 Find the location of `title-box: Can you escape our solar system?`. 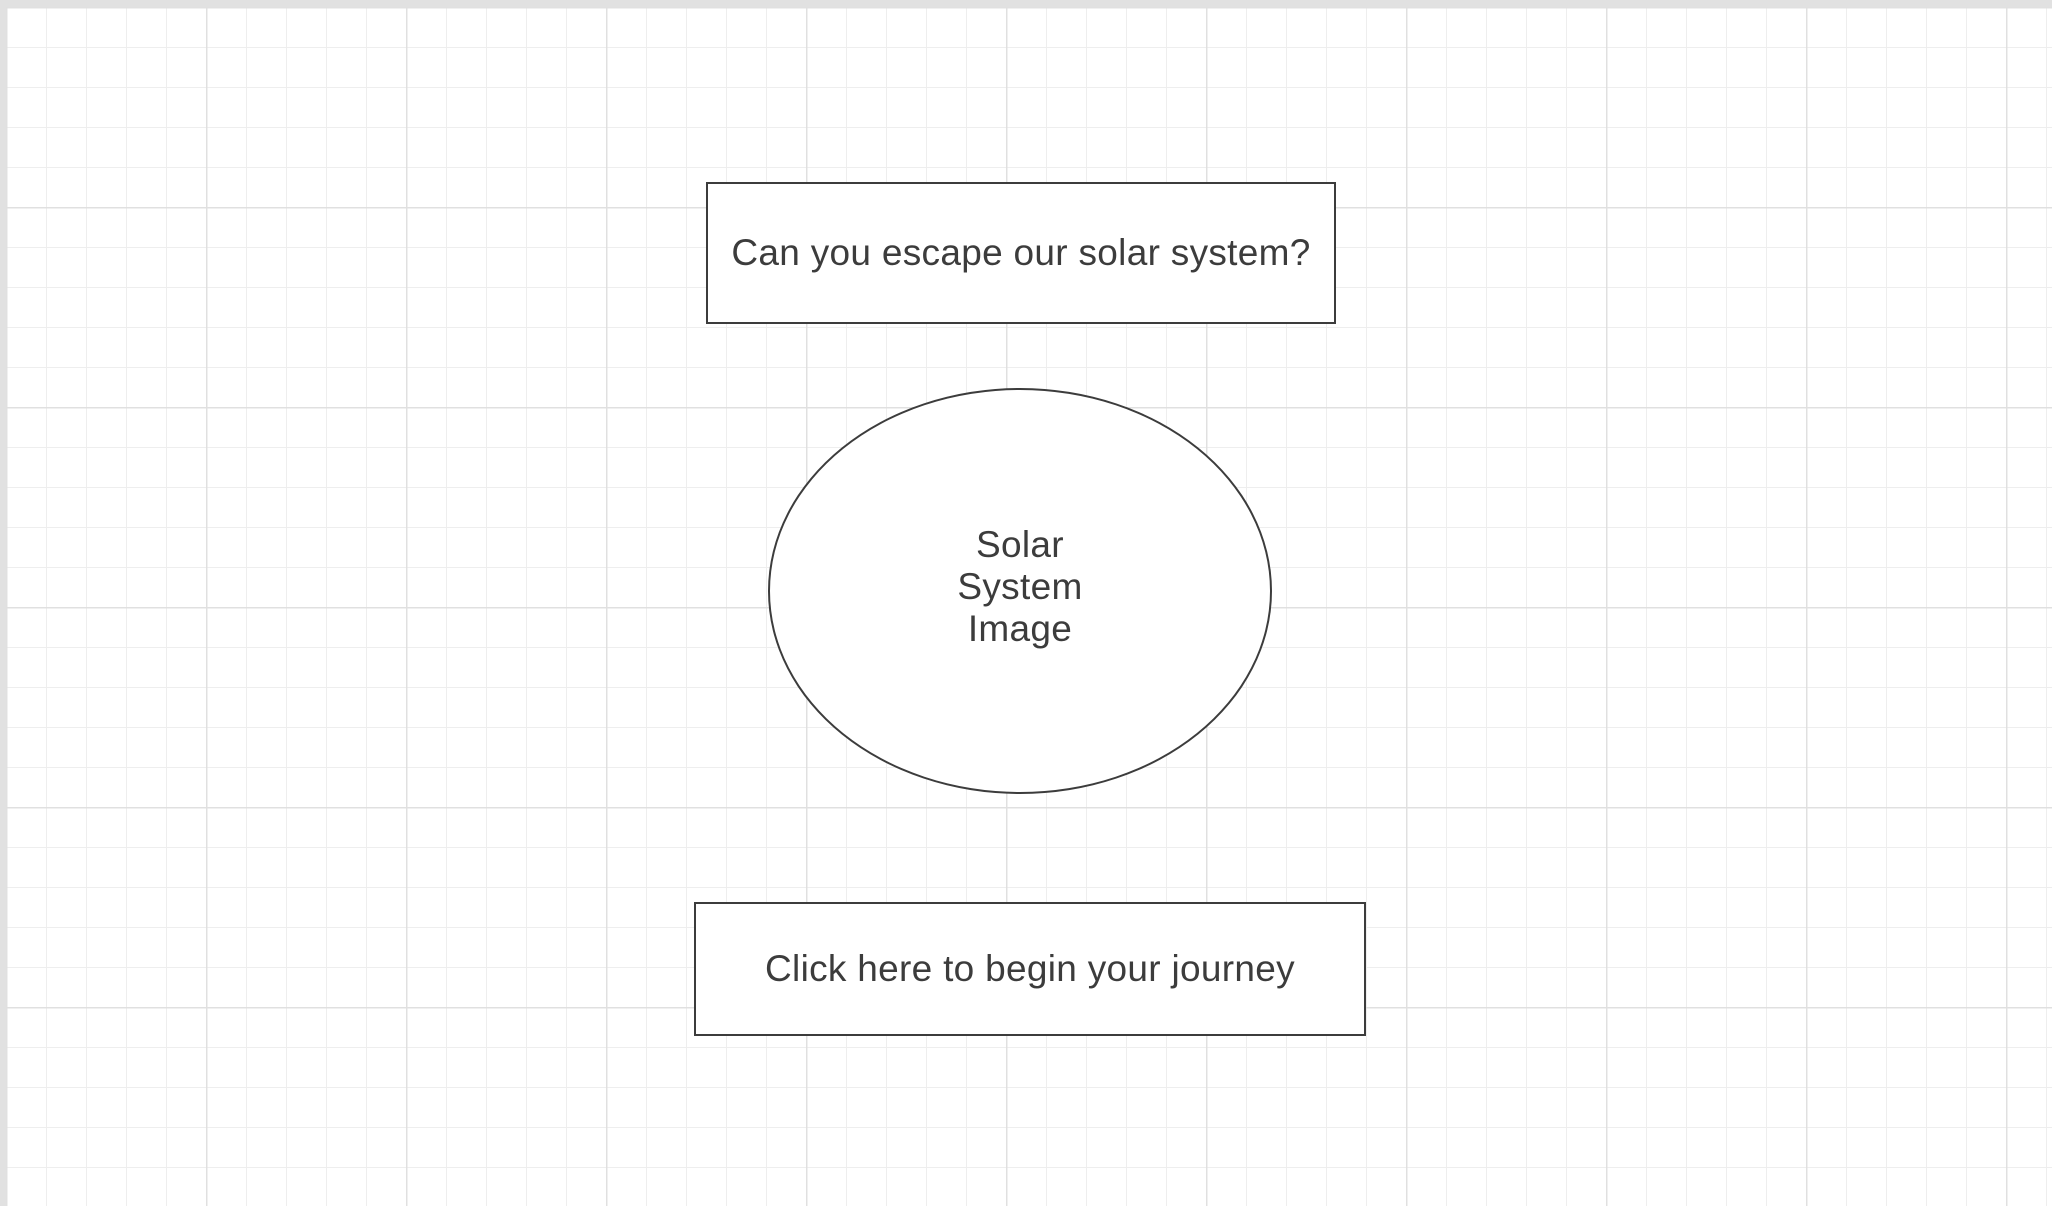

title-box: Can you escape our solar system? is located at coordinates (1021, 253).